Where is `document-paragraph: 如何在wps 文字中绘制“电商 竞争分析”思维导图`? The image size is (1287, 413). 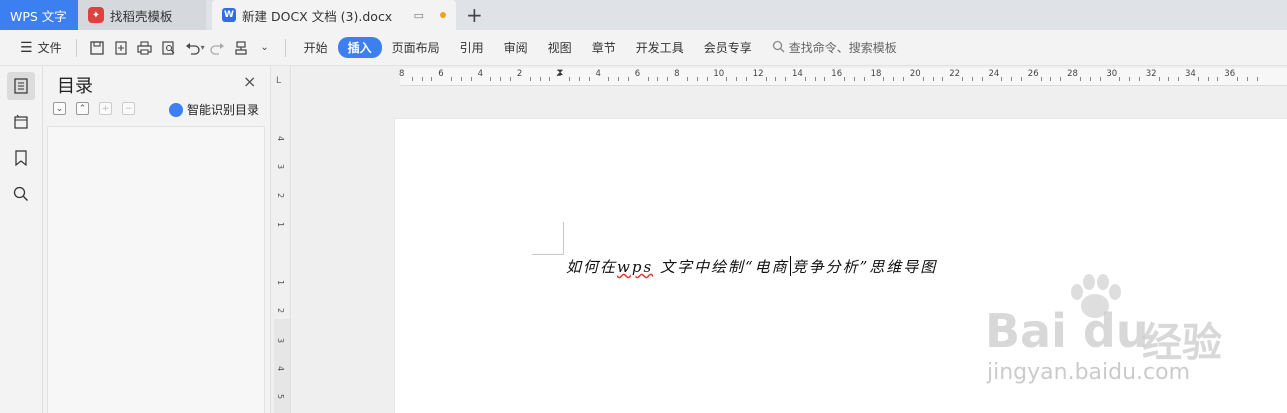
document-paragraph: 如何在wps 文字中绘制“电商 竞争分析”思维导图 is located at coordinates (751, 266).